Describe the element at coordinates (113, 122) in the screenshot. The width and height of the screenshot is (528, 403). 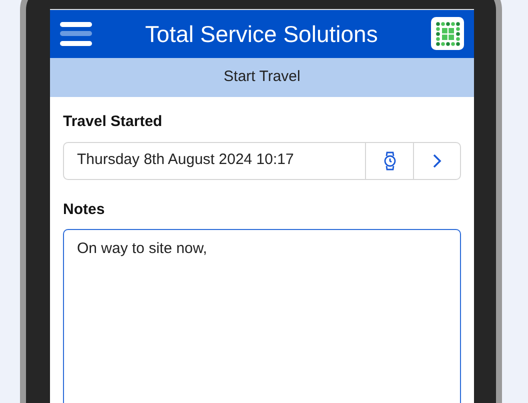
I see `field-label: Travel Started` at that location.